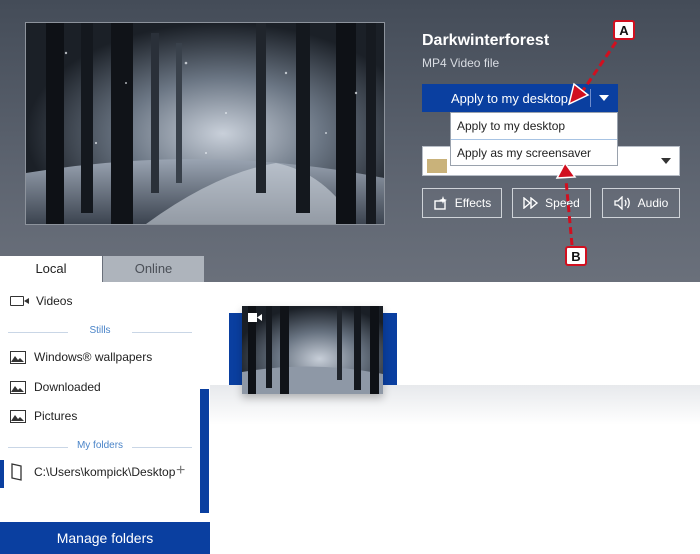  What do you see at coordinates (93, 357) in the screenshot?
I see `sidebar-item-label: Windows® wallpapers` at bounding box center [93, 357].